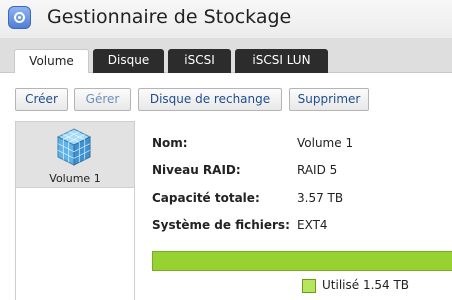  What do you see at coordinates (102, 99) in the screenshot?
I see `manage-button: Gérer` at bounding box center [102, 99].